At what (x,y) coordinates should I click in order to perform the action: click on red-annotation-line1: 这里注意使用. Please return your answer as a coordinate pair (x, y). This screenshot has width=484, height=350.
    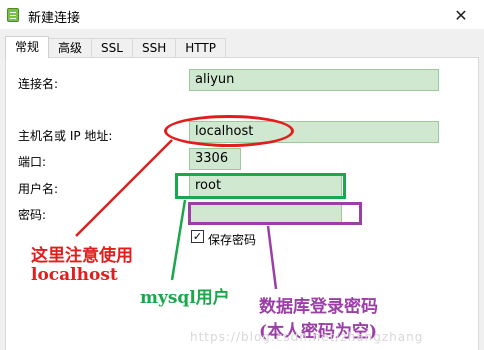
    Looking at the image, I should click on (82, 256).